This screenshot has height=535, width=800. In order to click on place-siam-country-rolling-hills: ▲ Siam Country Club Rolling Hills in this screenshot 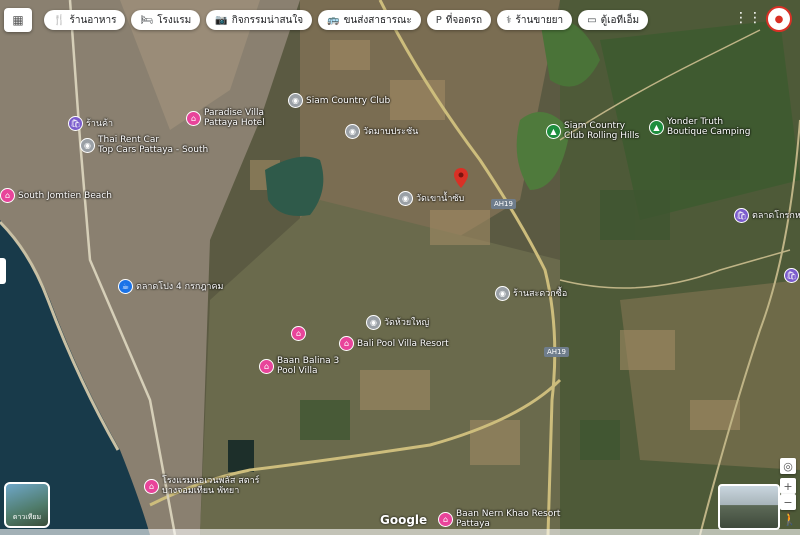, I will do `click(592, 131)`.